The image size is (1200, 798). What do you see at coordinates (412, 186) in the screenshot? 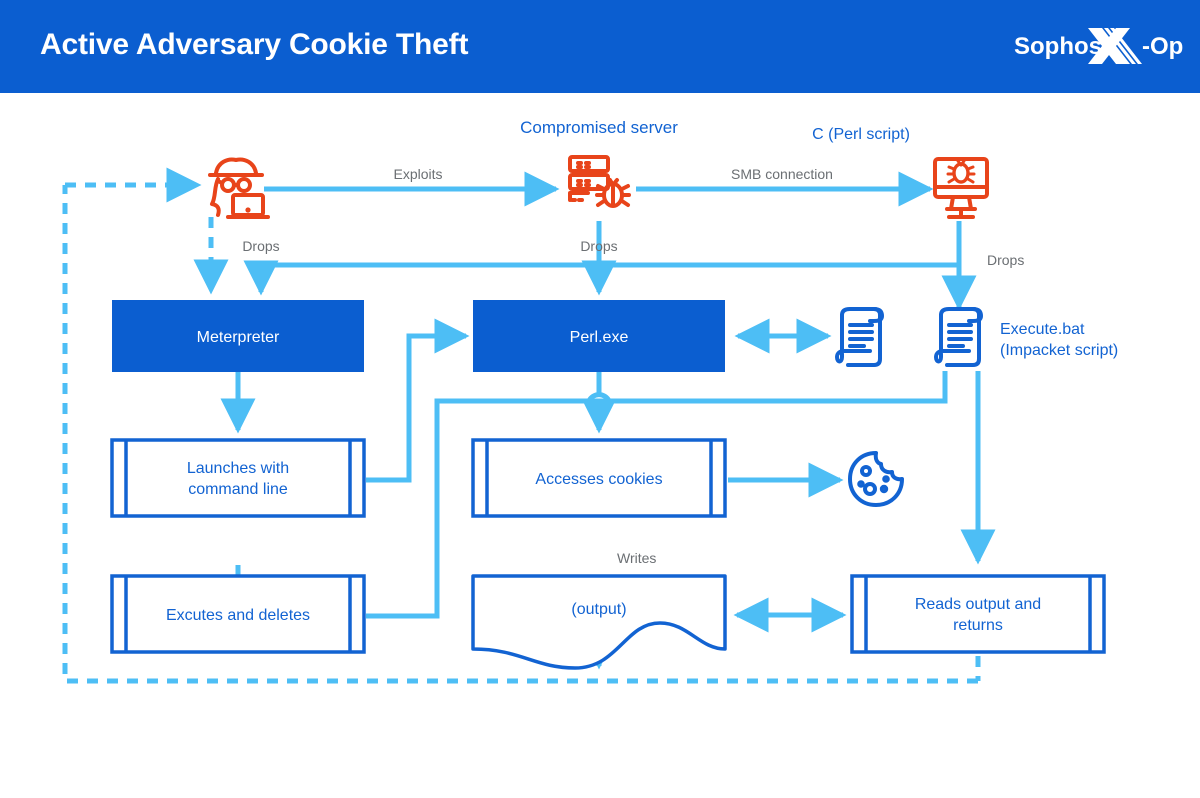
I see `edge-exploits: Exploits` at bounding box center [412, 186].